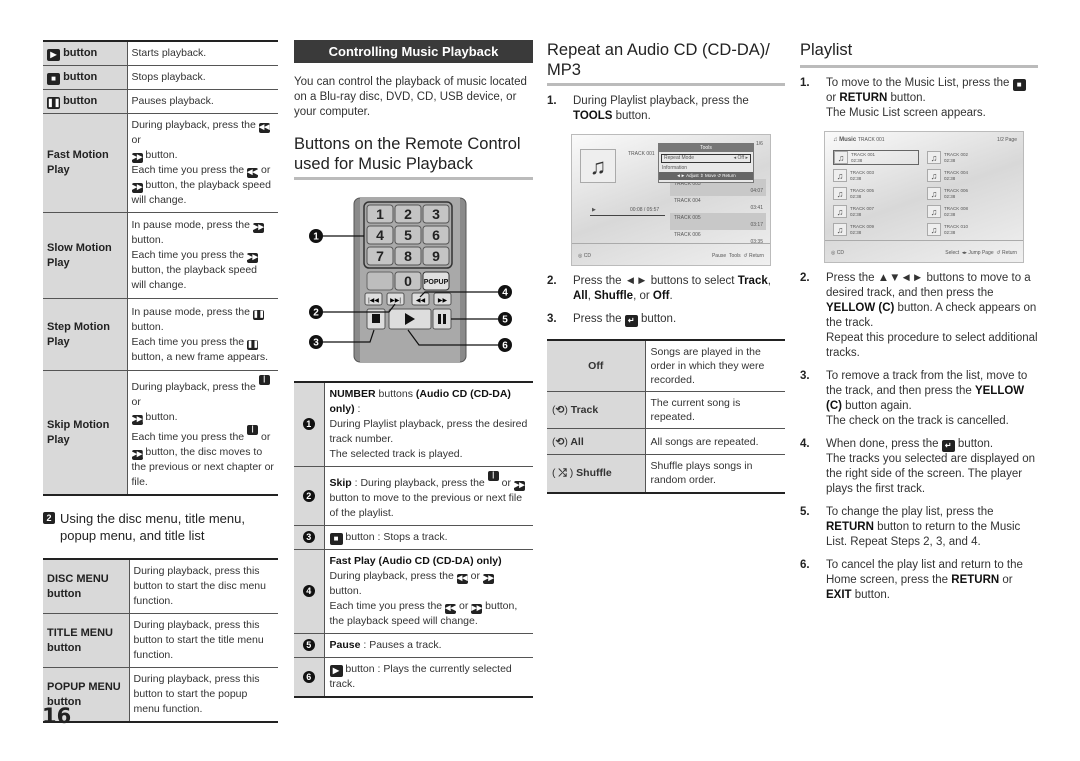  What do you see at coordinates (308, 591) in the screenshot?
I see `callout-number: 4` at bounding box center [308, 591].